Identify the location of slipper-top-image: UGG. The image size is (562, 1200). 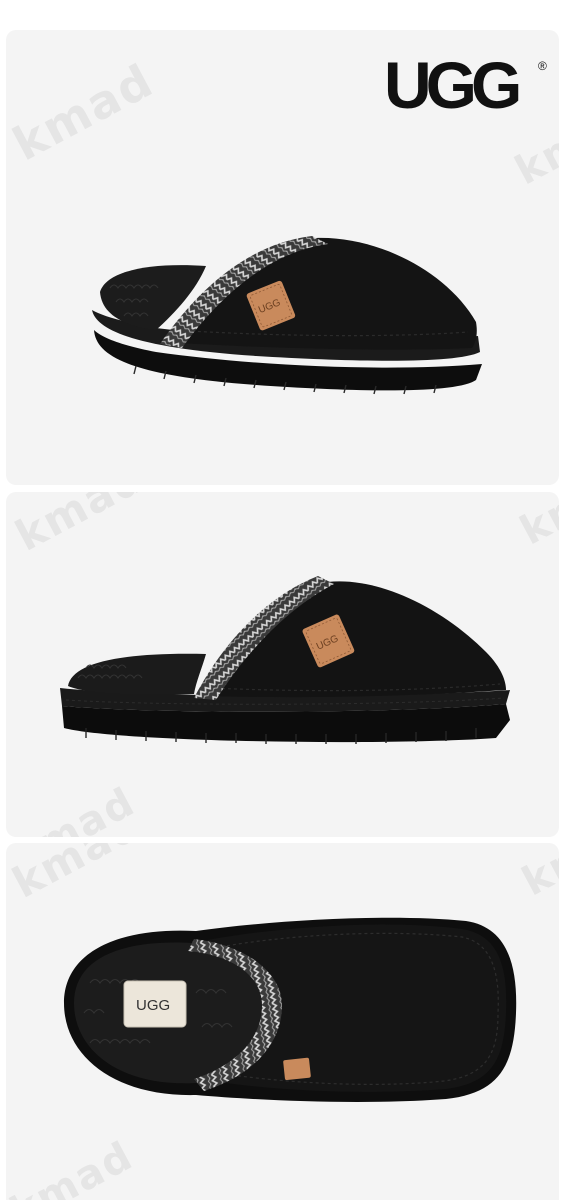
(290, 1009).